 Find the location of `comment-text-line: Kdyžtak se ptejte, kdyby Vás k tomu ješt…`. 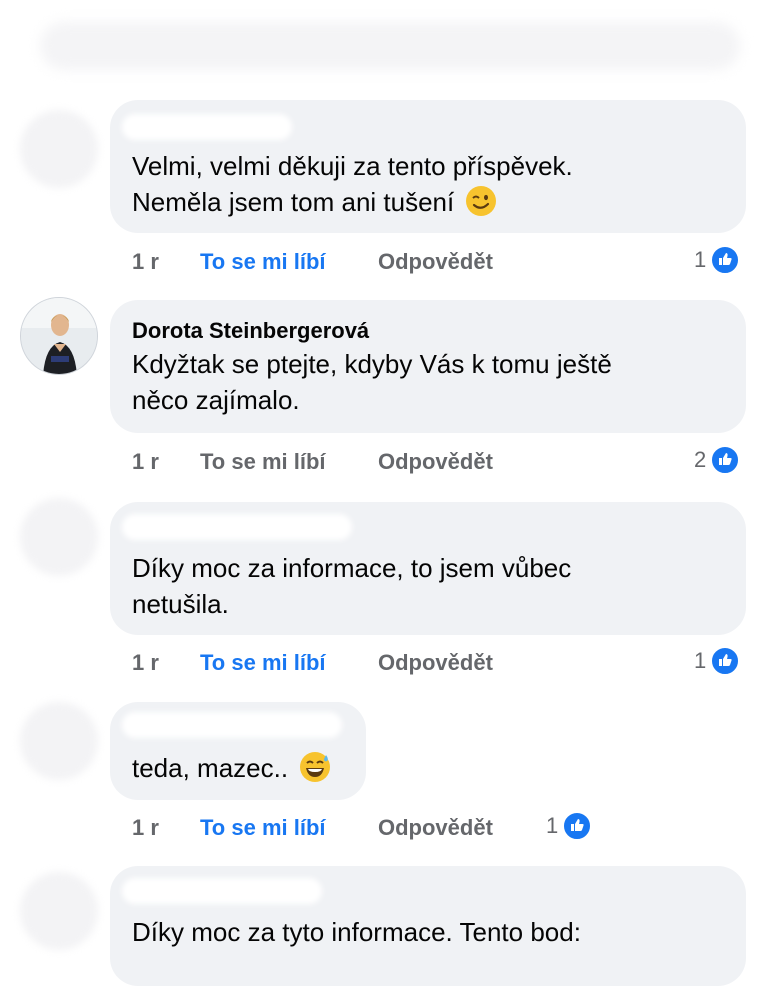

comment-text-line: Kdyžtak se ptejte, kdyby Vás k tomu ješt… is located at coordinates (372, 364).